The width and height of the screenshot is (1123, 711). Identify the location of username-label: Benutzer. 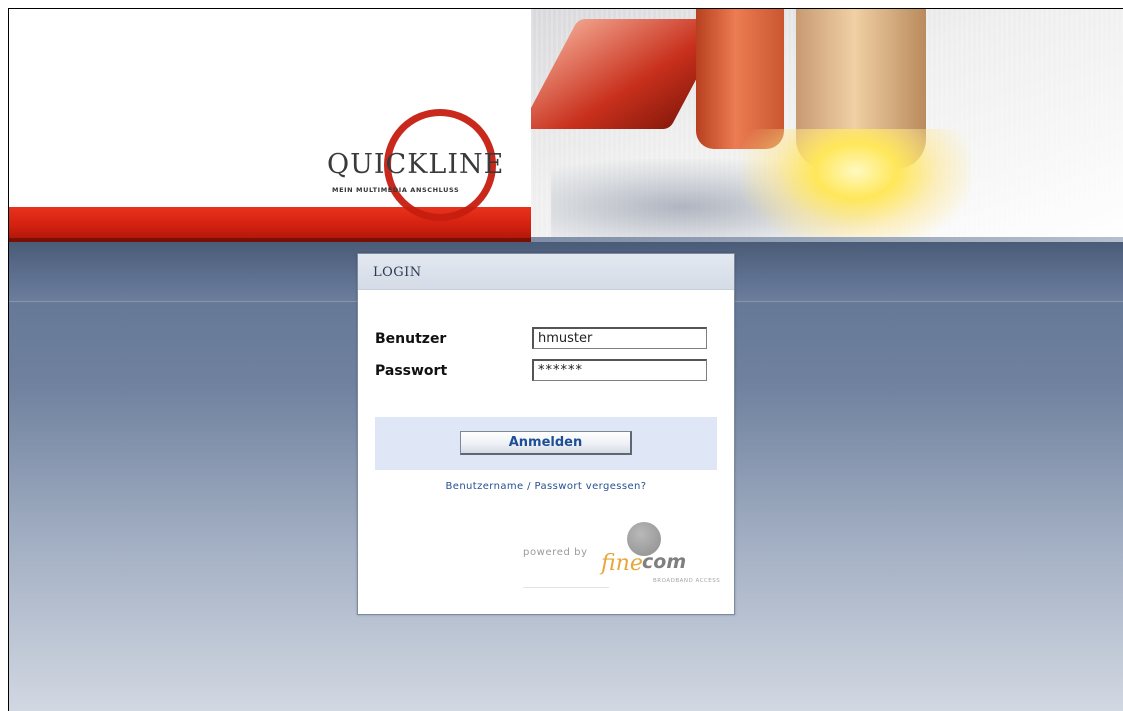
(411, 339).